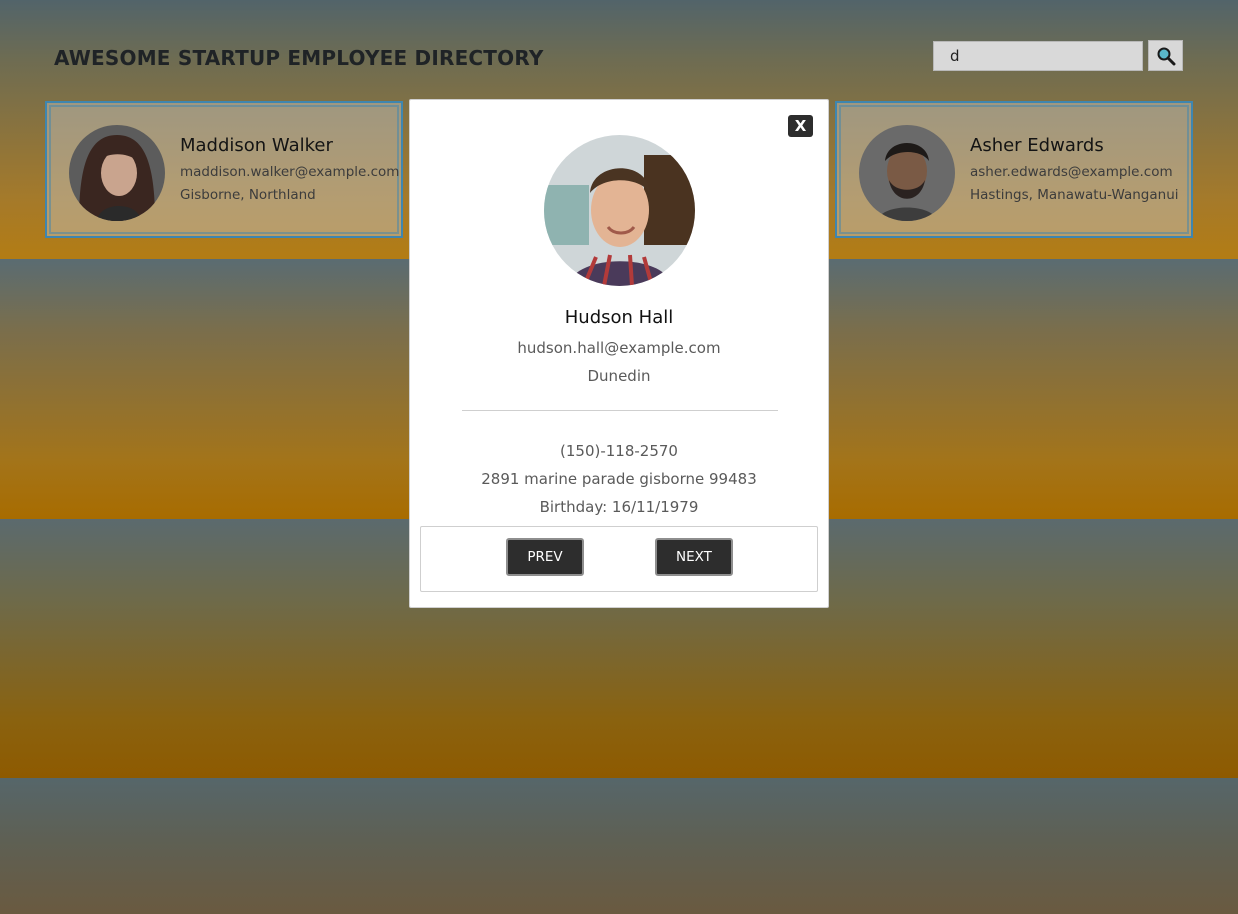  Describe the element at coordinates (694, 557) in the screenshot. I see `next-button: NEXT` at that location.